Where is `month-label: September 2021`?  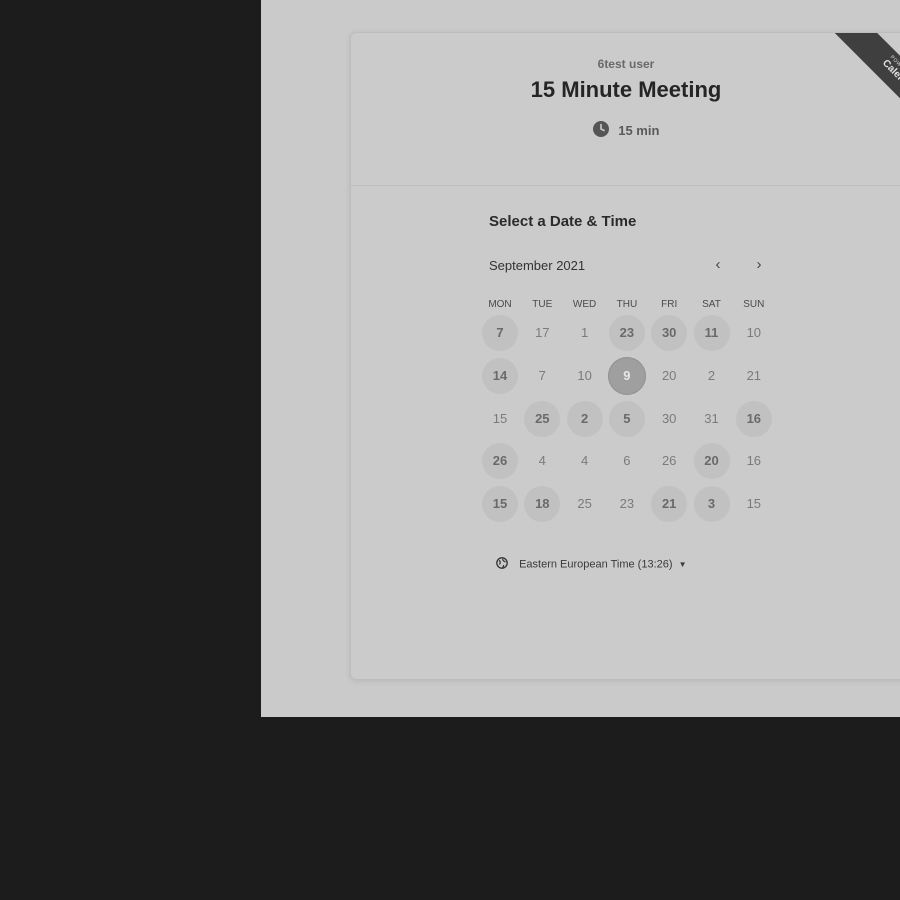
month-label: September 2021 is located at coordinates (537, 265).